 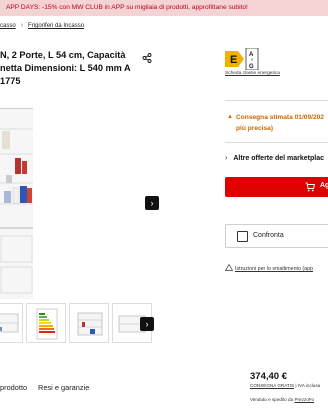 What do you see at coordinates (147, 58) in the screenshot?
I see `share-icon` at bounding box center [147, 58].